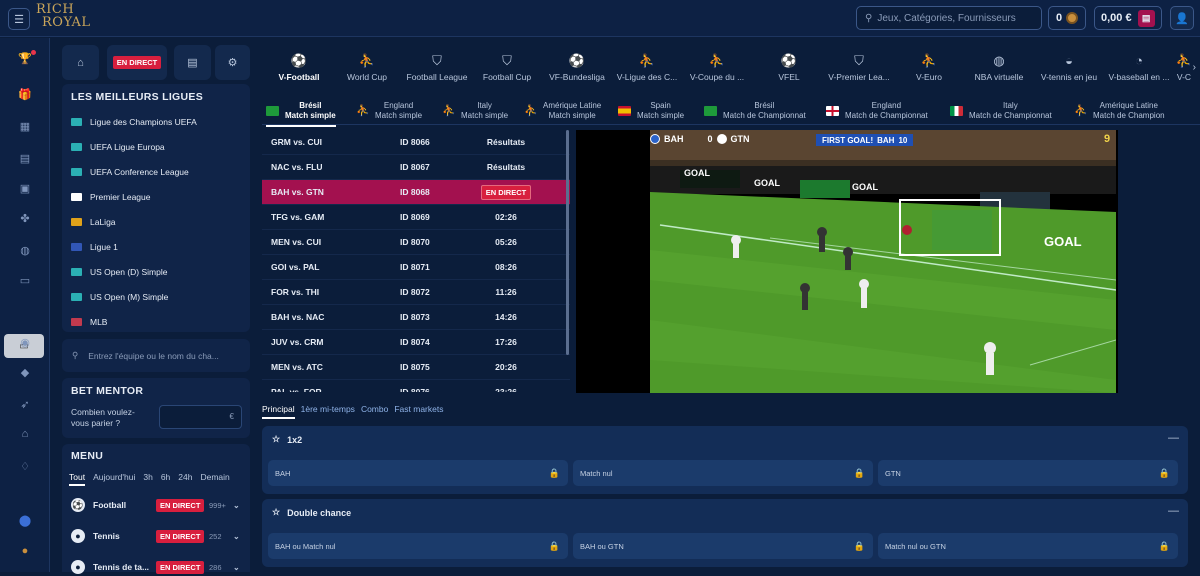 The image size is (1200, 576). What do you see at coordinates (416, 292) in the screenshot?
I see `match-row: FOR vs. THI ID 8072 11:26` at bounding box center [416, 292].